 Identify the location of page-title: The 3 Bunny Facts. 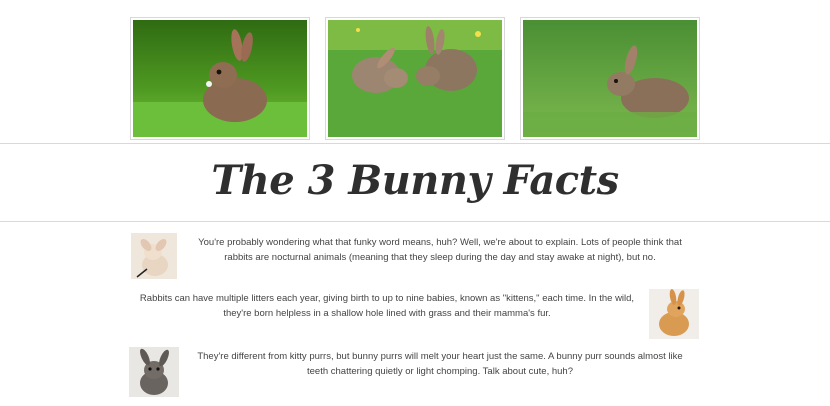
(415, 180).